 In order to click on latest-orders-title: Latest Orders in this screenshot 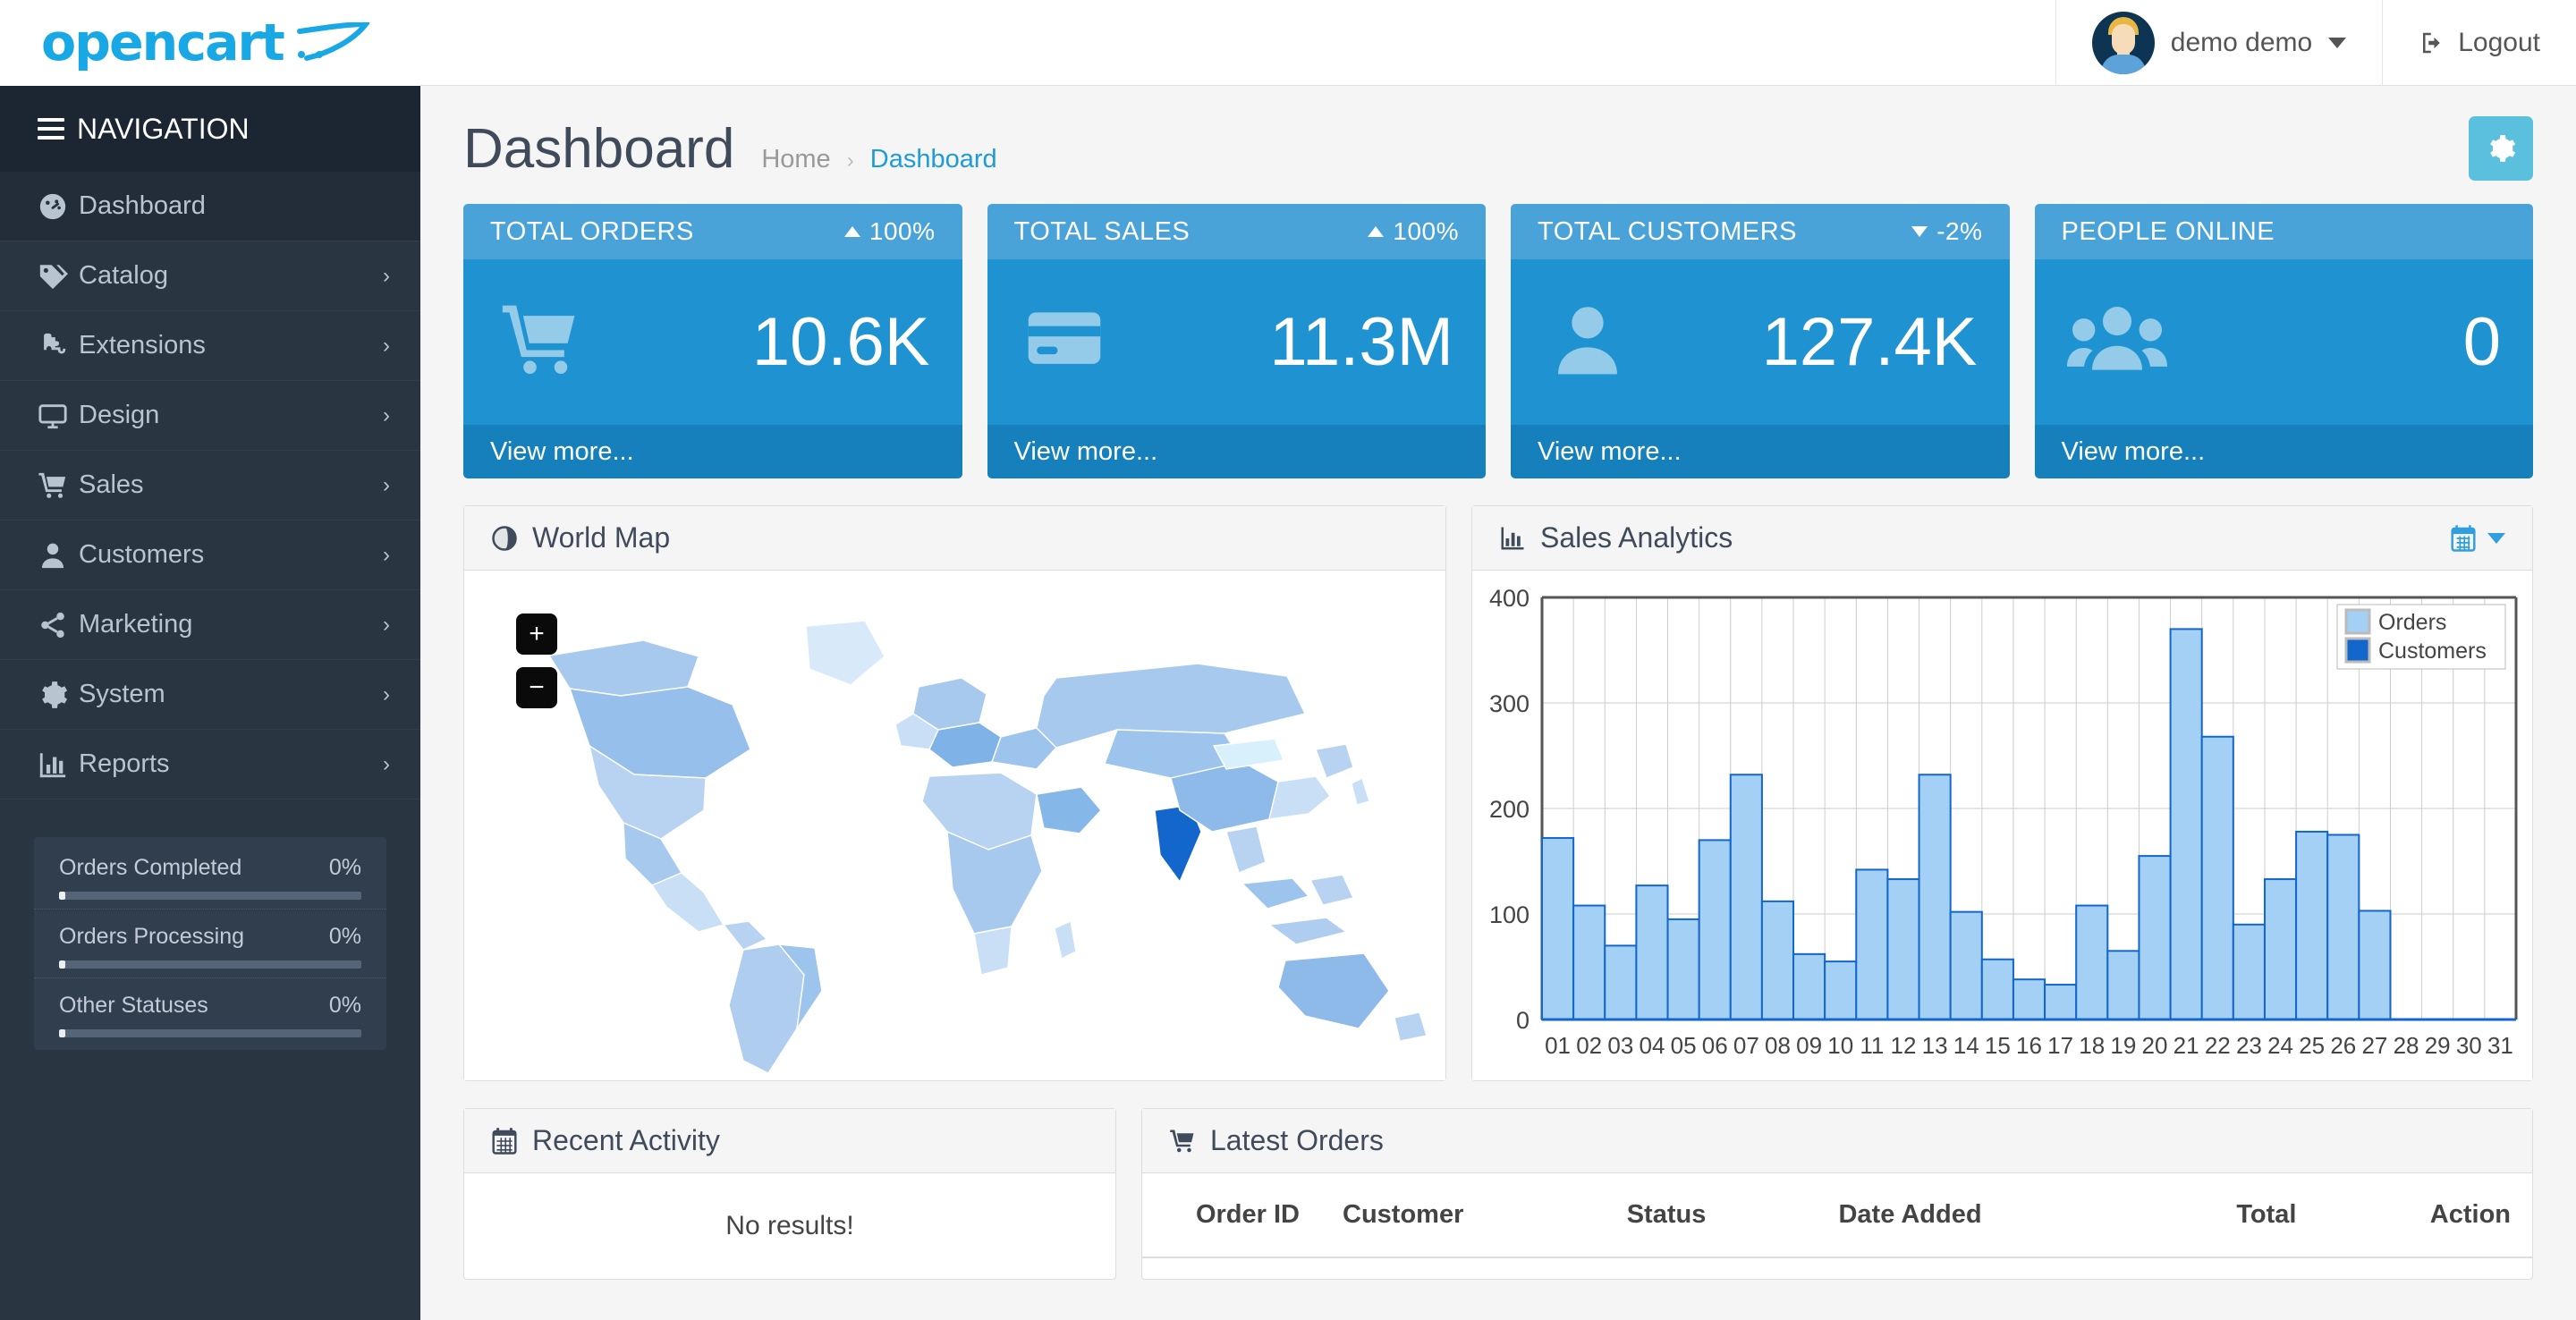, I will do `click(1297, 1140)`.